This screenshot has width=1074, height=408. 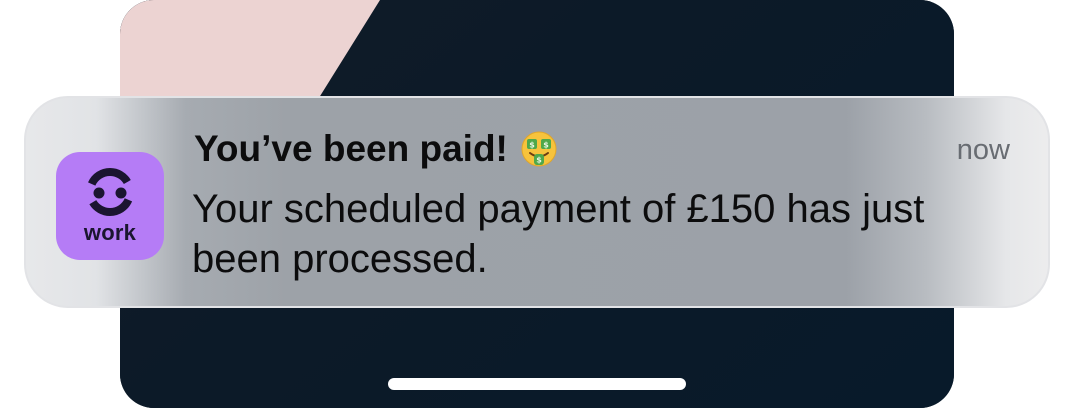 What do you see at coordinates (351, 148) in the screenshot?
I see `notification-title: You’ve been paid!` at bounding box center [351, 148].